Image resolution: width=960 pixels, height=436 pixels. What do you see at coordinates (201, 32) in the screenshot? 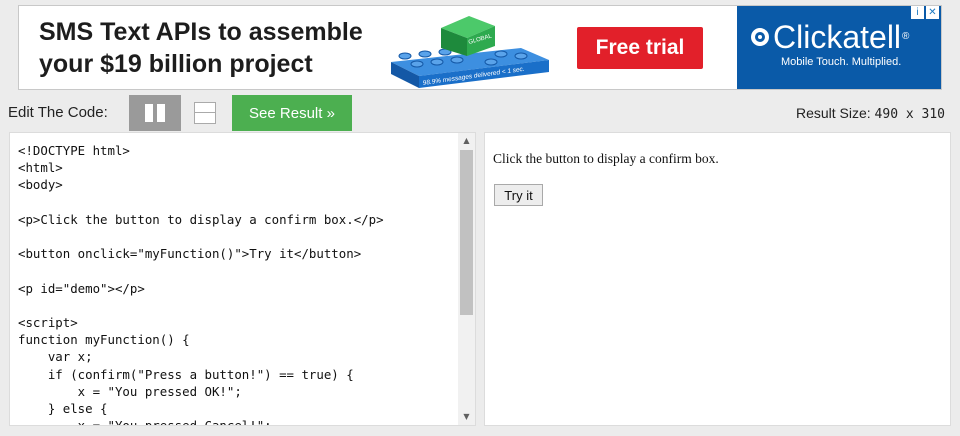
I see `ad-headline-line1: SMS Text APIs to assemble` at bounding box center [201, 32].